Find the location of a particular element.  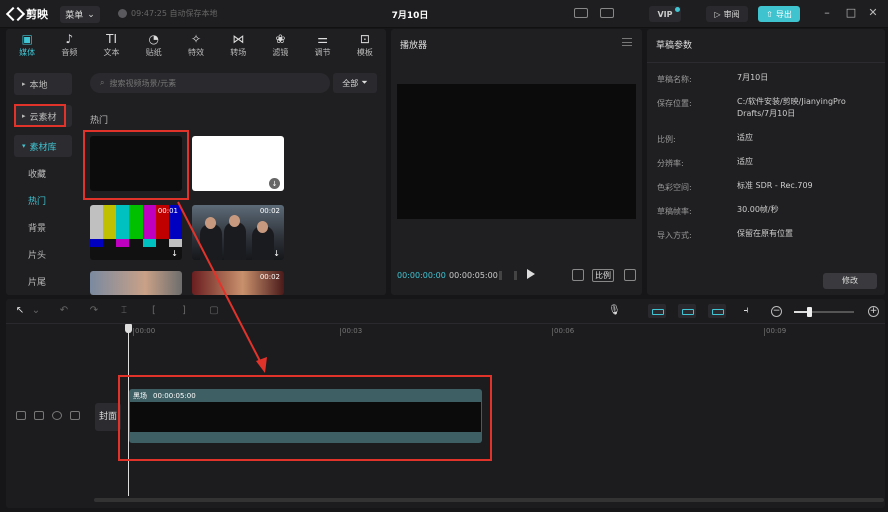

sidebar-item-outro: 片尾 is located at coordinates (43, 281).